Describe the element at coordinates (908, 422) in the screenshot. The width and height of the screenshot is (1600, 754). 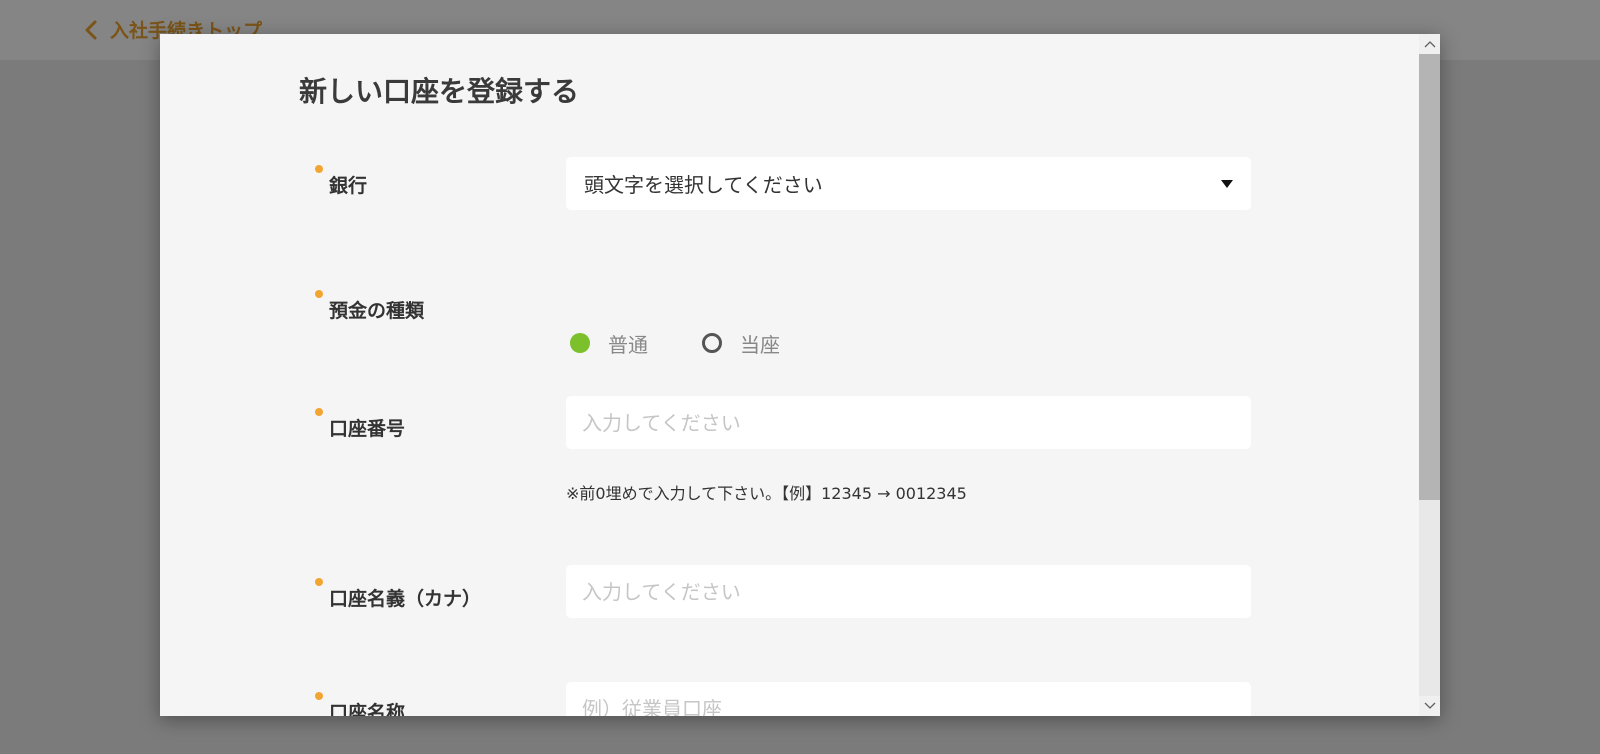
I see `account-number-input` at that location.